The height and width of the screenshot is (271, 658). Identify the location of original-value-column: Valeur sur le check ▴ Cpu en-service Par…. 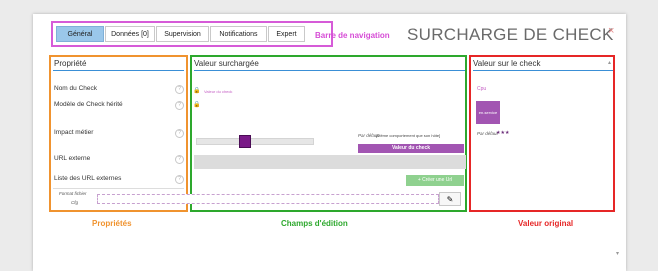
(542, 133).